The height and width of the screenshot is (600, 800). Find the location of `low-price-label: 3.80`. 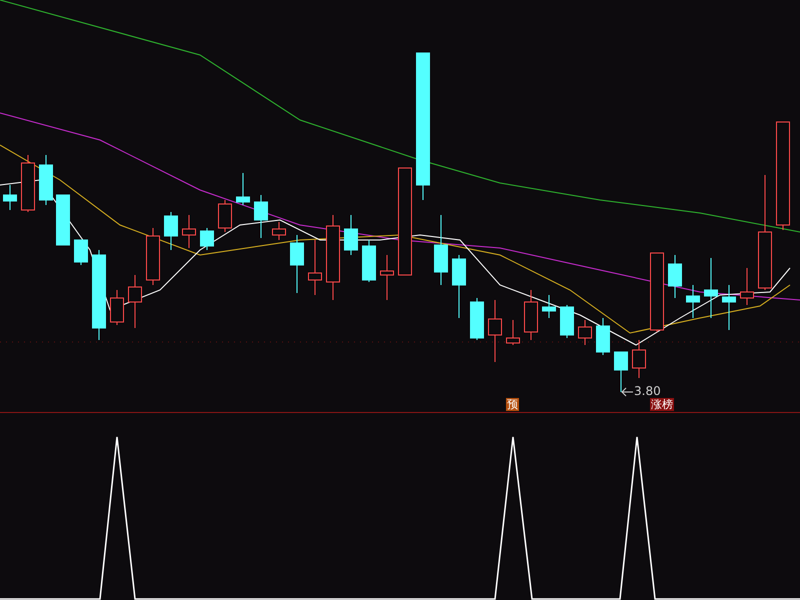

low-price-label: 3.80 is located at coordinates (647, 391).